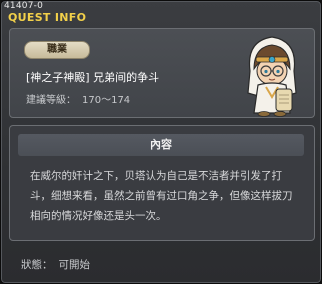 The width and height of the screenshot is (322, 284). Describe the element at coordinates (106, 100) in the screenshot. I see `level-range: 170～174` at that location.